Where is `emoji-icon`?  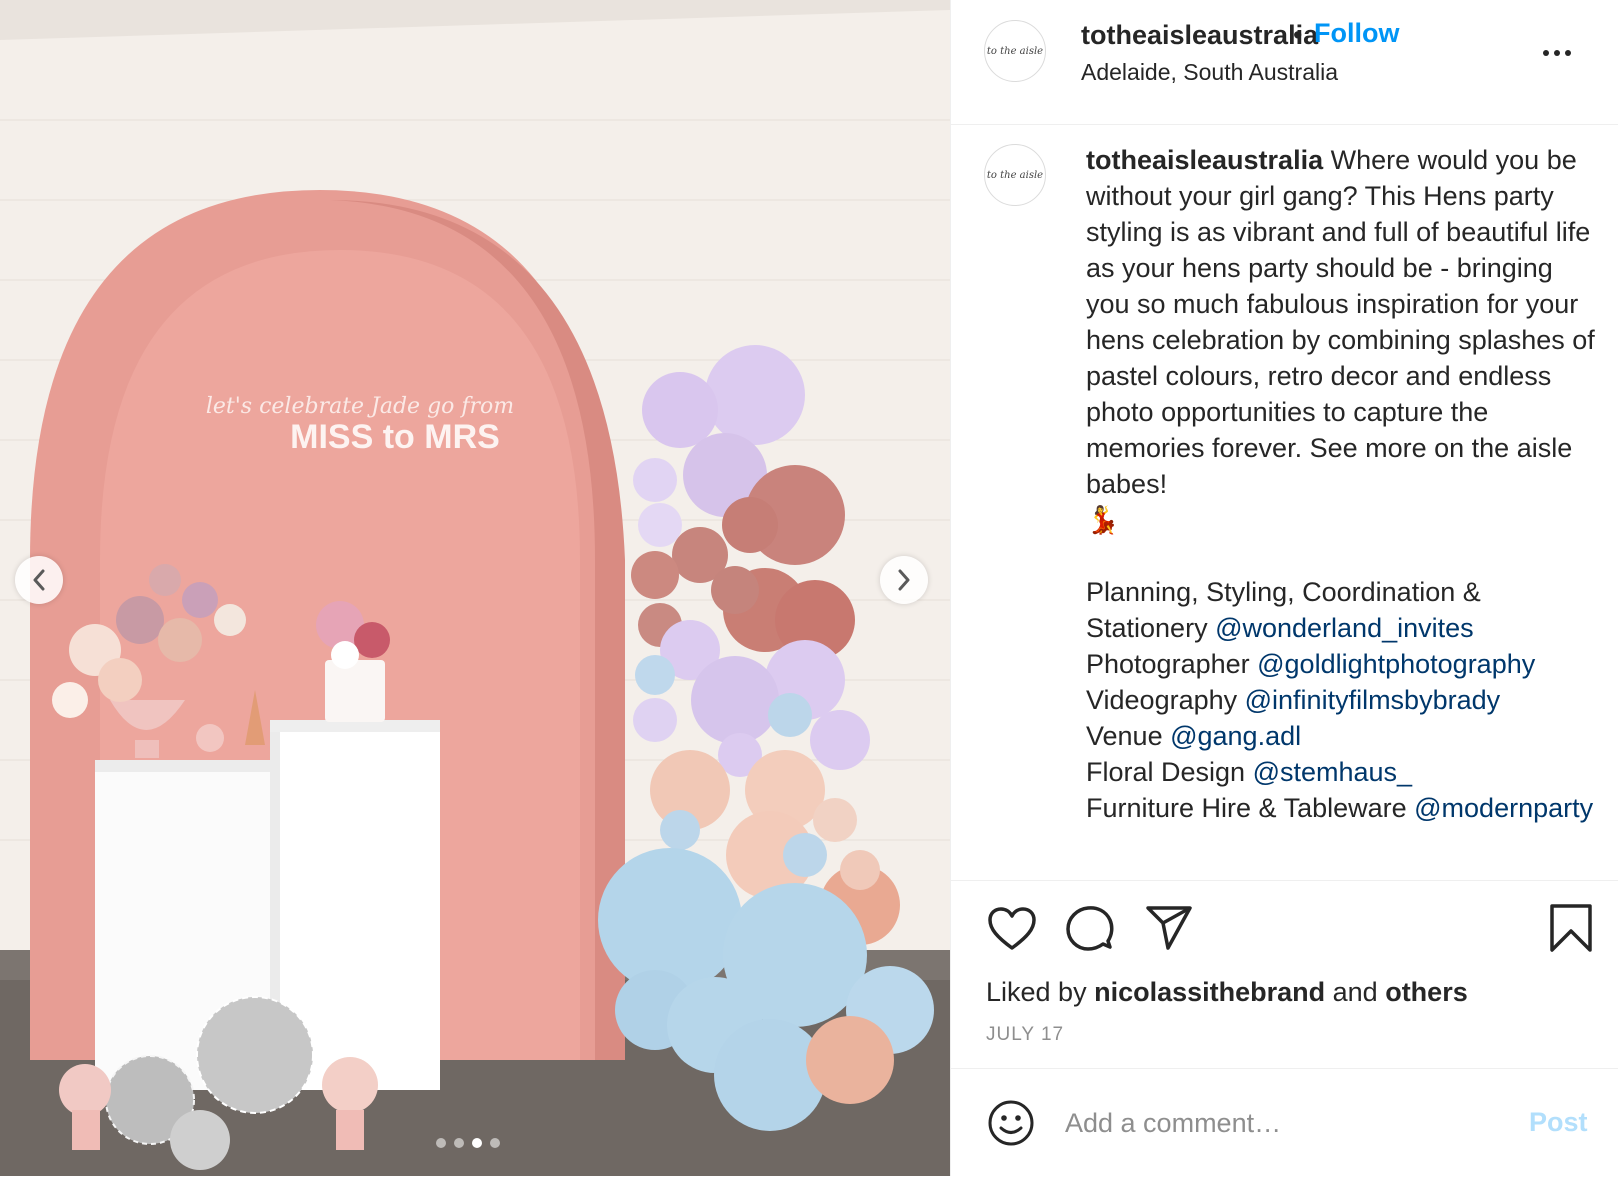 emoji-icon is located at coordinates (1011, 1123).